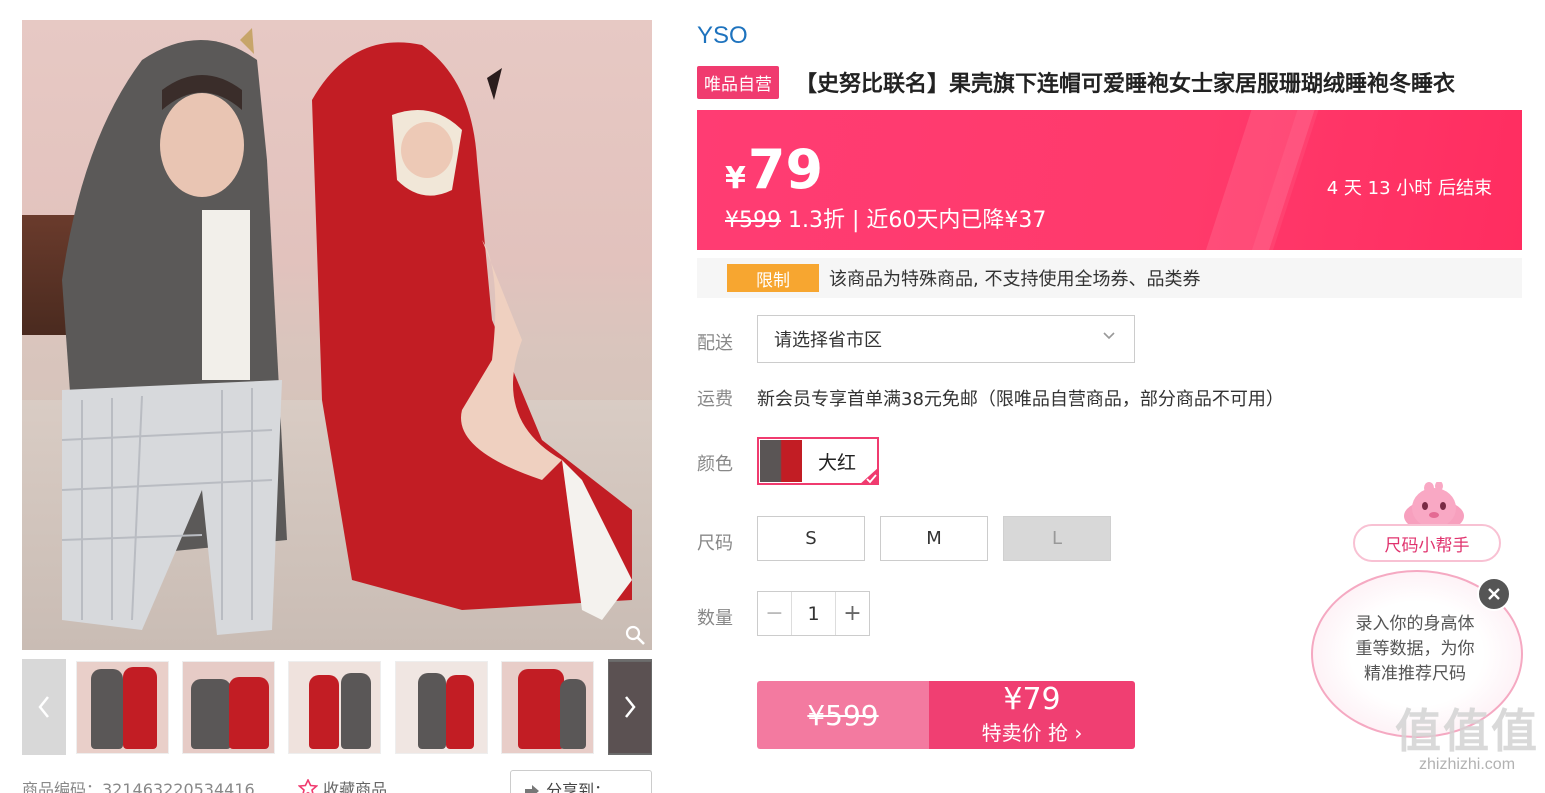 The height and width of the screenshot is (793, 1545). What do you see at coordinates (1015, 279) in the screenshot?
I see `restriction-text: 该商品为特殊商品, 不支持使用全场券、品类券` at bounding box center [1015, 279].